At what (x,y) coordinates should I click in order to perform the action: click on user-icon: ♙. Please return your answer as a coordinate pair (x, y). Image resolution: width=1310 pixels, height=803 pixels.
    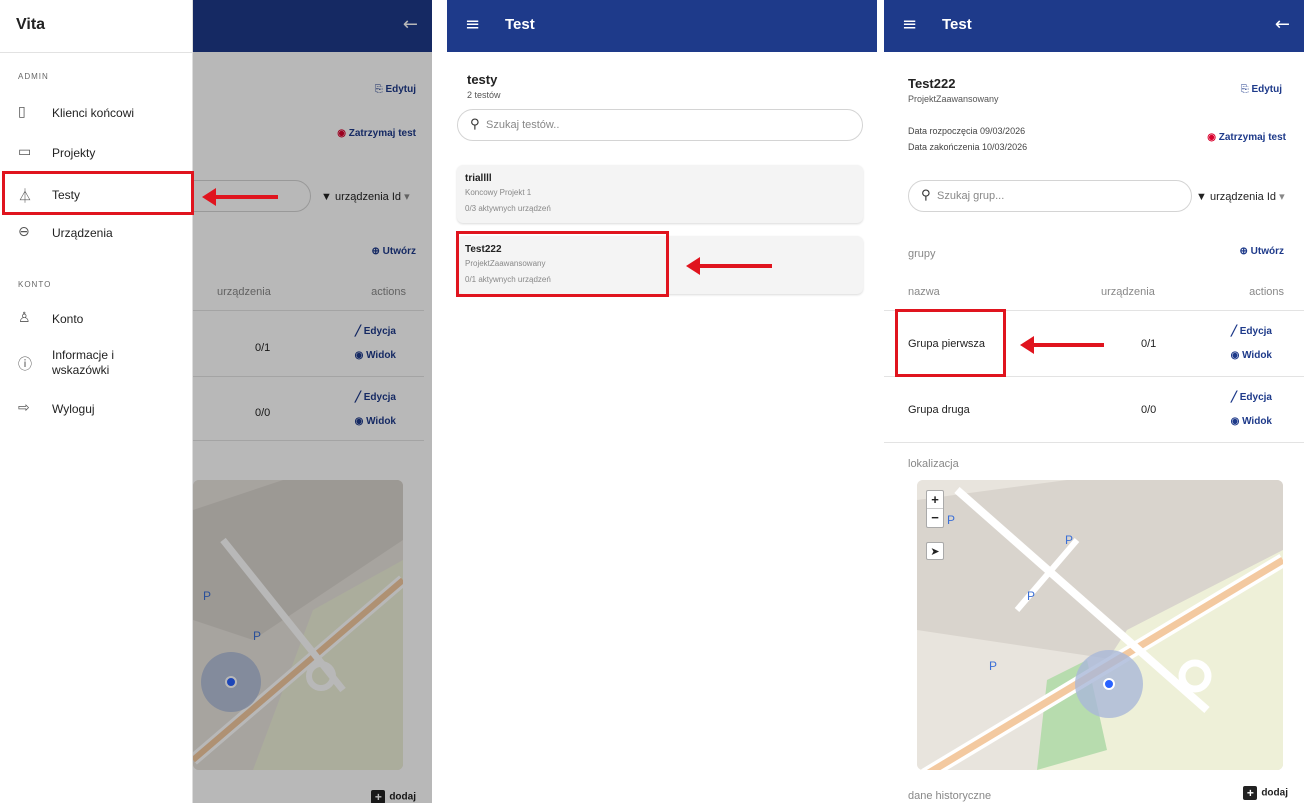
    Looking at the image, I should click on (24, 318).